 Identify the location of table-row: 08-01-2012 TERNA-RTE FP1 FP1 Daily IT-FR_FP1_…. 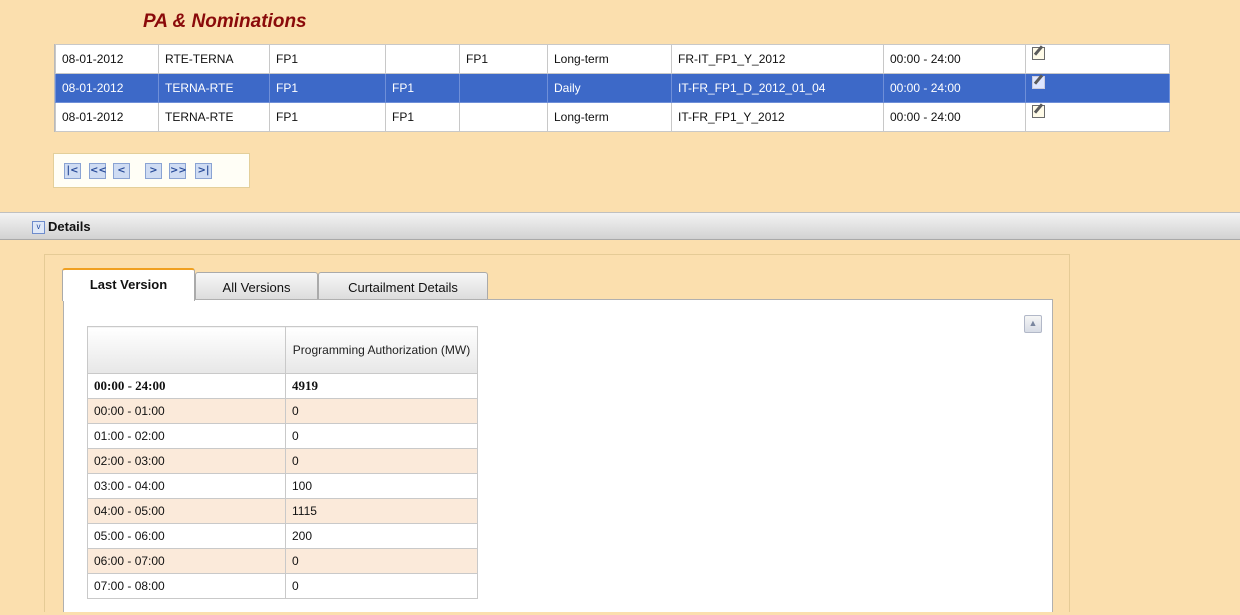
(612, 88).